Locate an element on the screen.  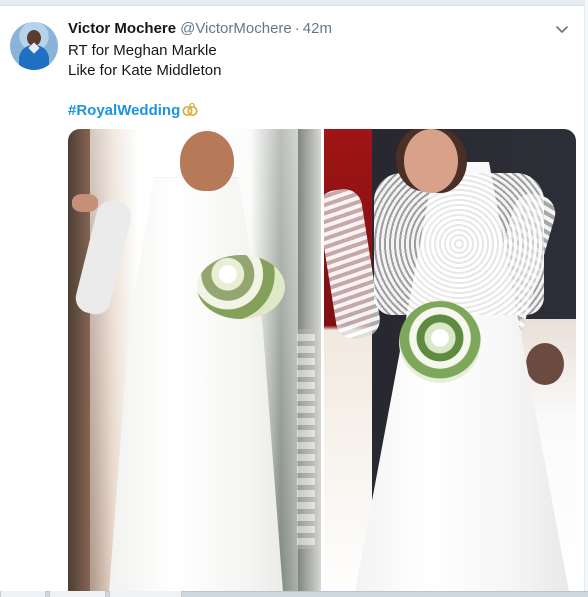
tweet-text-line-1: RT for Meghan Markle is located at coordinates (142, 50).